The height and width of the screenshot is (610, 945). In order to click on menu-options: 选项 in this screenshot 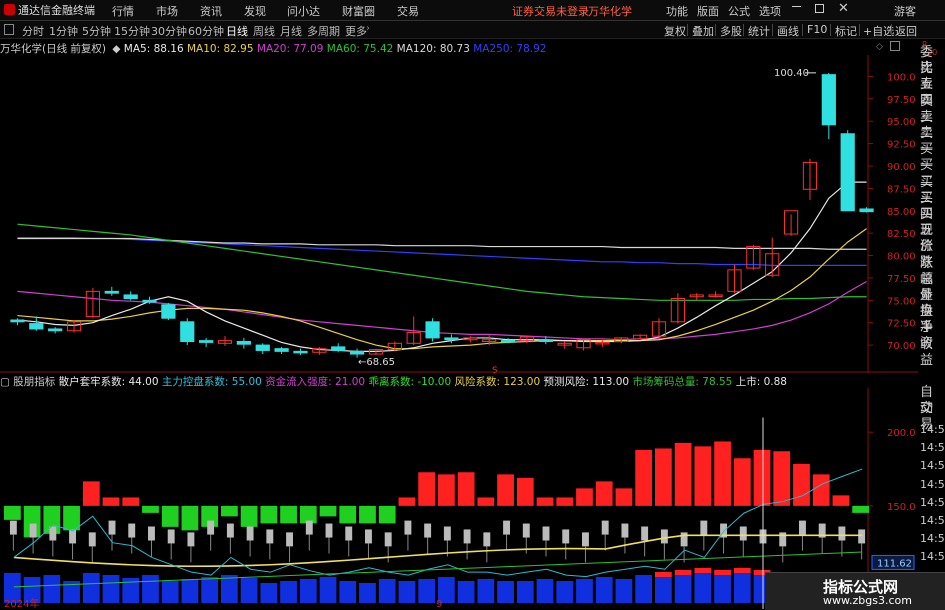, I will do `click(770, 11)`.